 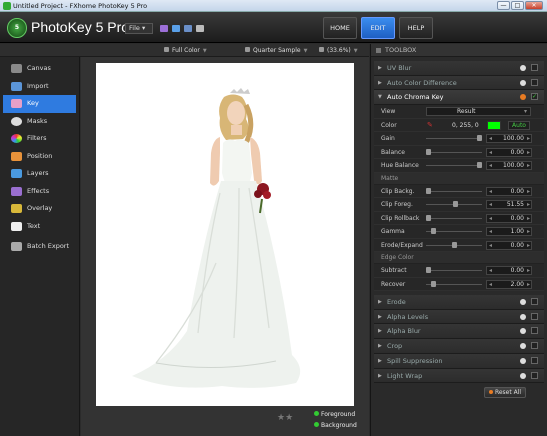 What do you see at coordinates (378, 28) in the screenshot?
I see `tab-edit: EDIT` at bounding box center [378, 28].